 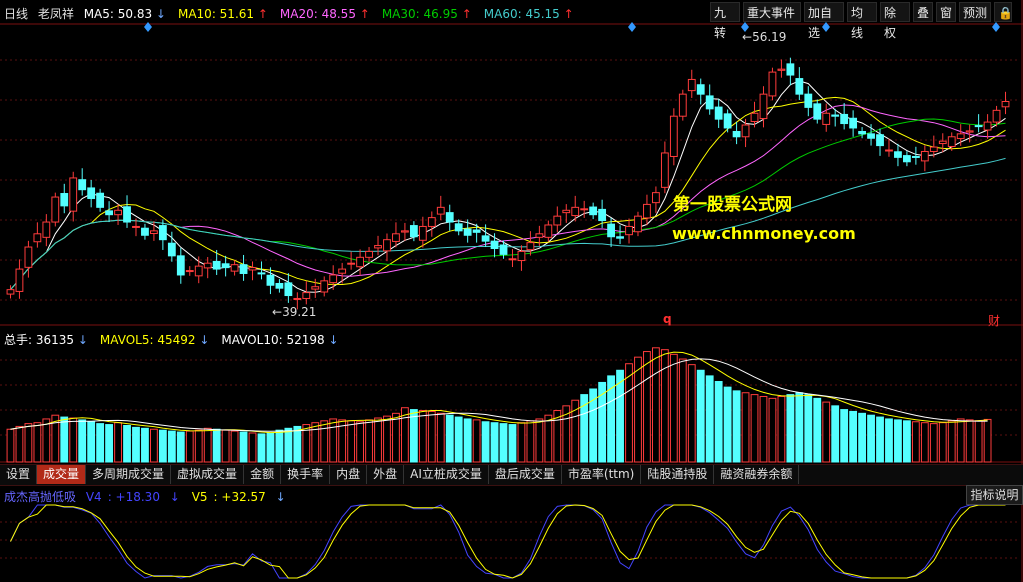 What do you see at coordinates (824, 21) in the screenshot?
I see `toolbar-button-2: 加自选` at bounding box center [824, 21].